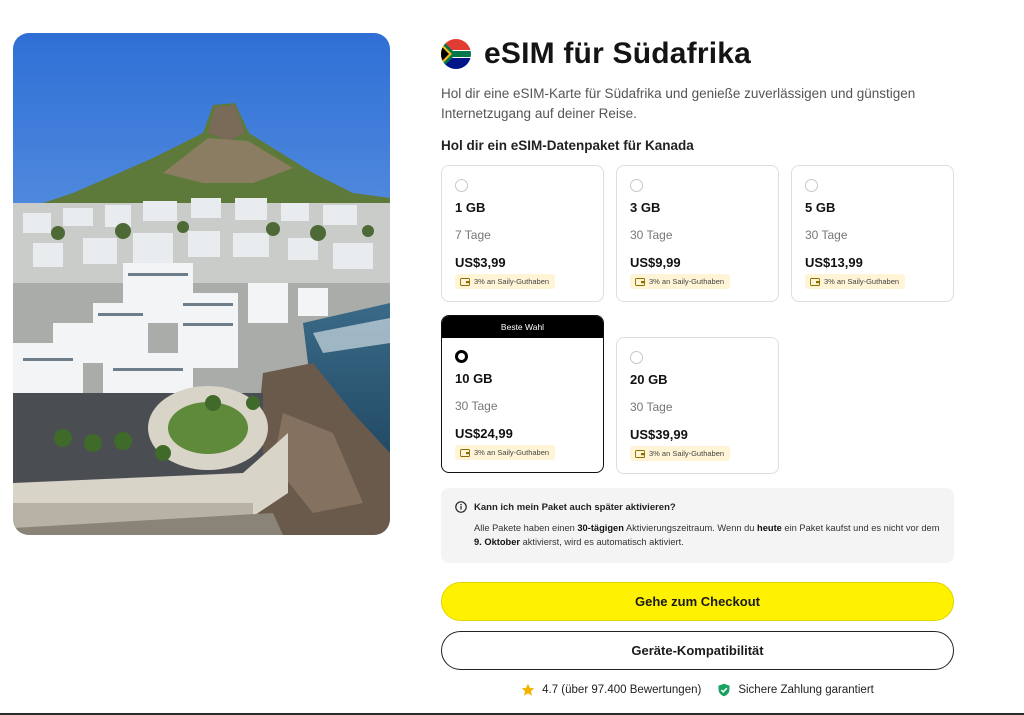  Describe the element at coordinates (655, 262) in the screenshot. I see `plan-price: US$9,99` at that location.